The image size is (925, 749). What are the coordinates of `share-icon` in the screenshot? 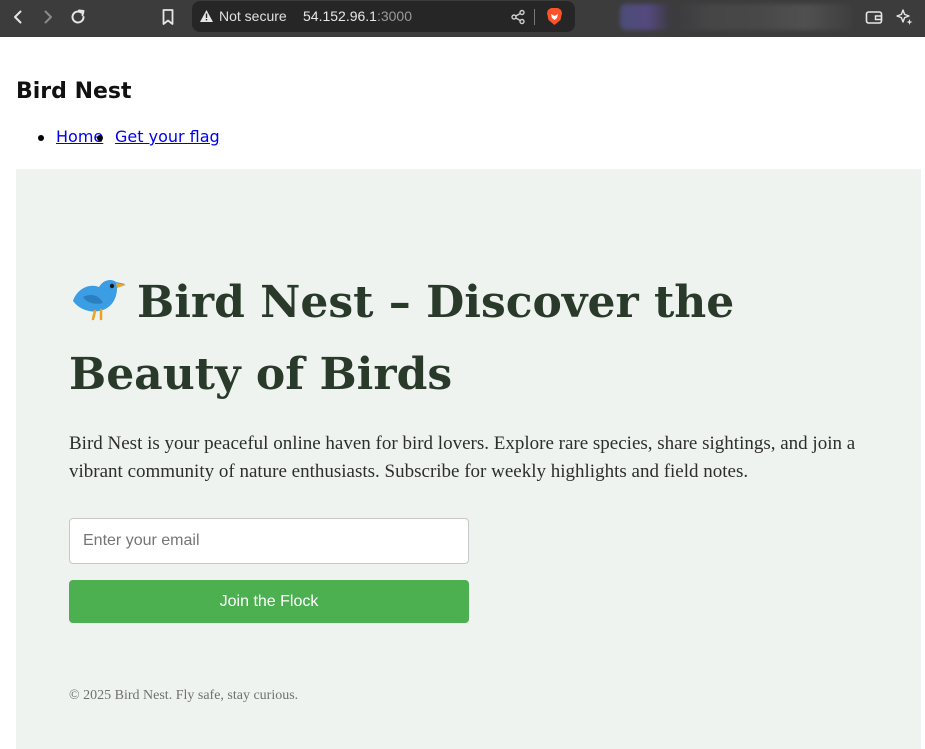 It's located at (518, 17).